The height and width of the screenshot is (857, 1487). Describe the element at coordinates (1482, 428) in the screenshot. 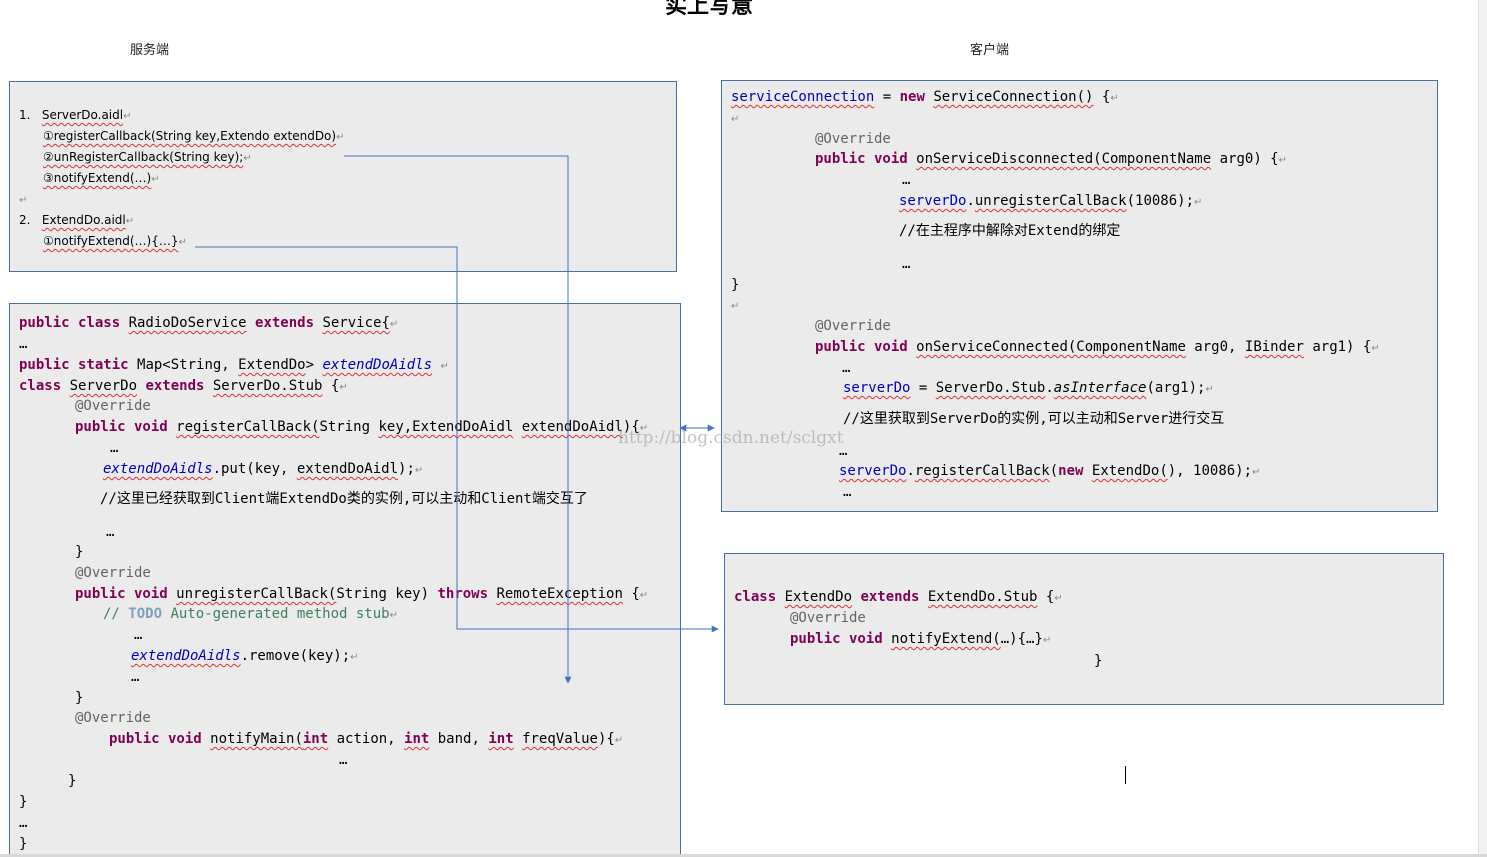

I see `vertical-scrollbar` at that location.